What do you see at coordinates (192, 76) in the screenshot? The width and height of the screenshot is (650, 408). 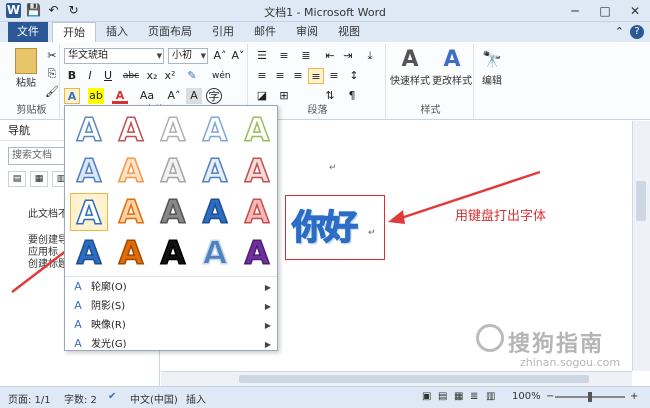 I see `clear-format-icon: ✎` at bounding box center [192, 76].